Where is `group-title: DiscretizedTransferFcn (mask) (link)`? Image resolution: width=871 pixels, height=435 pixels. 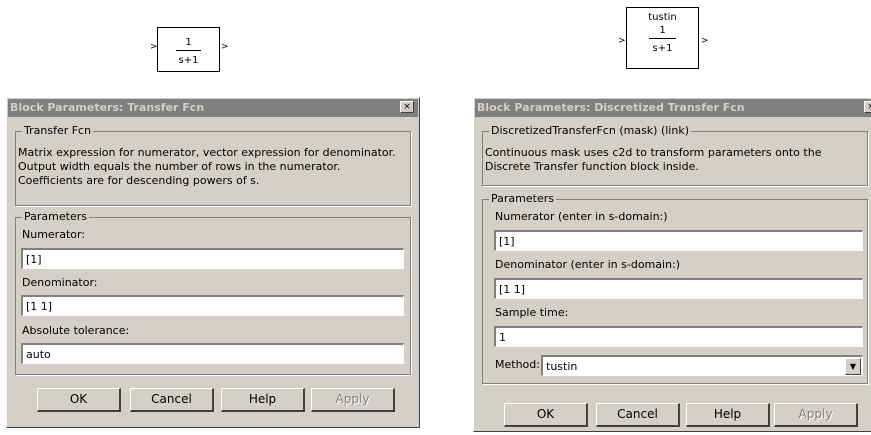 group-title: DiscretizedTransferFcn (mask) (link) is located at coordinates (590, 131).